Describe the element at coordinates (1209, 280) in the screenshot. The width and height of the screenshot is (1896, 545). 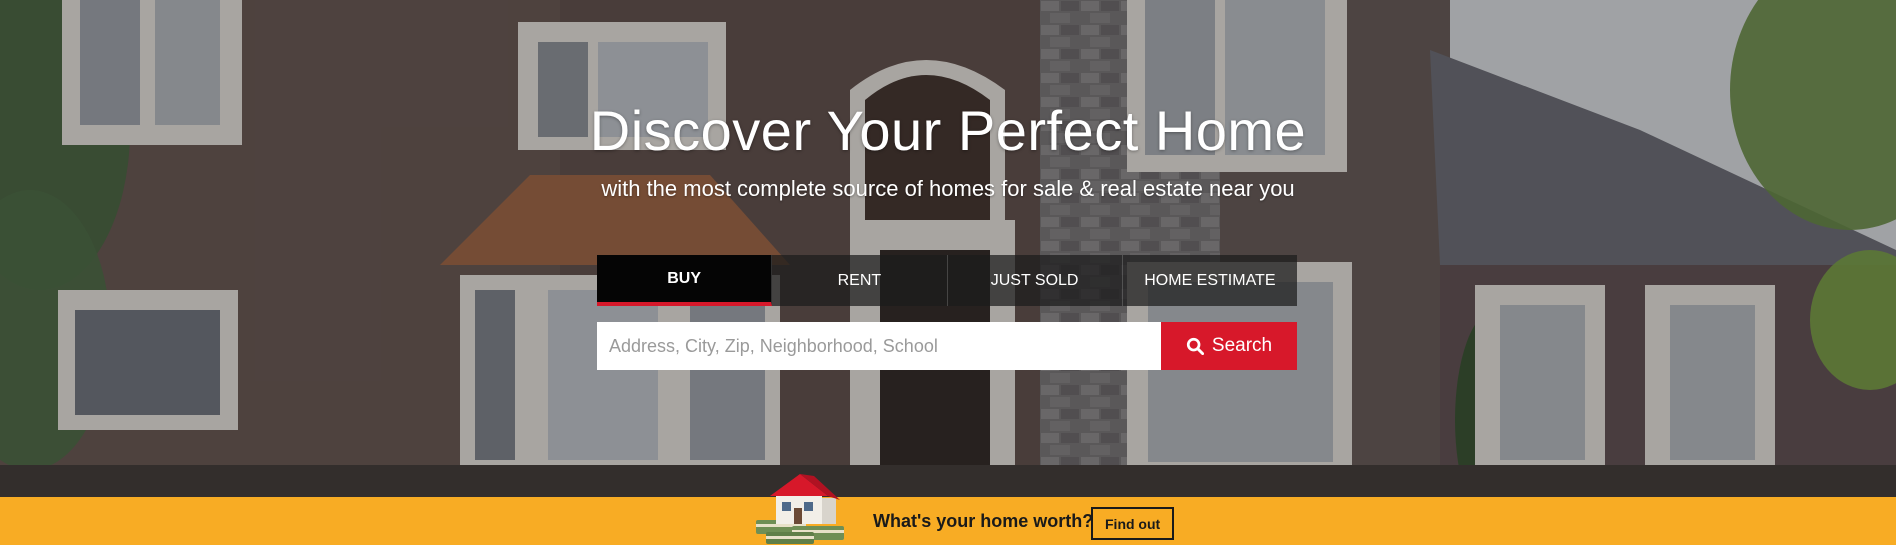
I see `tab-home-estimate: HOME ESTIMATE` at that location.